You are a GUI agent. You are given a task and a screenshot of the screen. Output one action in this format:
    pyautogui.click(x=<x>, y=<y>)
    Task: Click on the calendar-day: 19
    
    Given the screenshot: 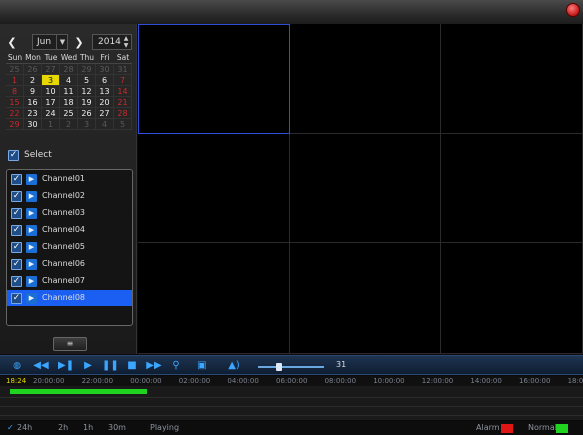 What is the action you would take?
    pyautogui.click(x=87, y=102)
    